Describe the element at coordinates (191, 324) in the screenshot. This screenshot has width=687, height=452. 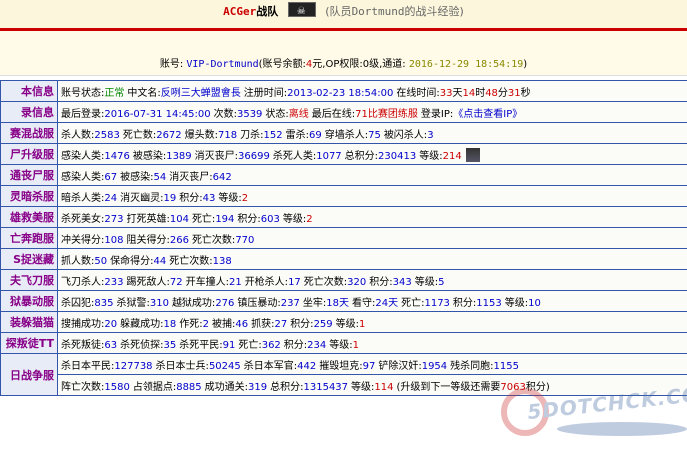
I see `stat-key: 作死:` at that location.